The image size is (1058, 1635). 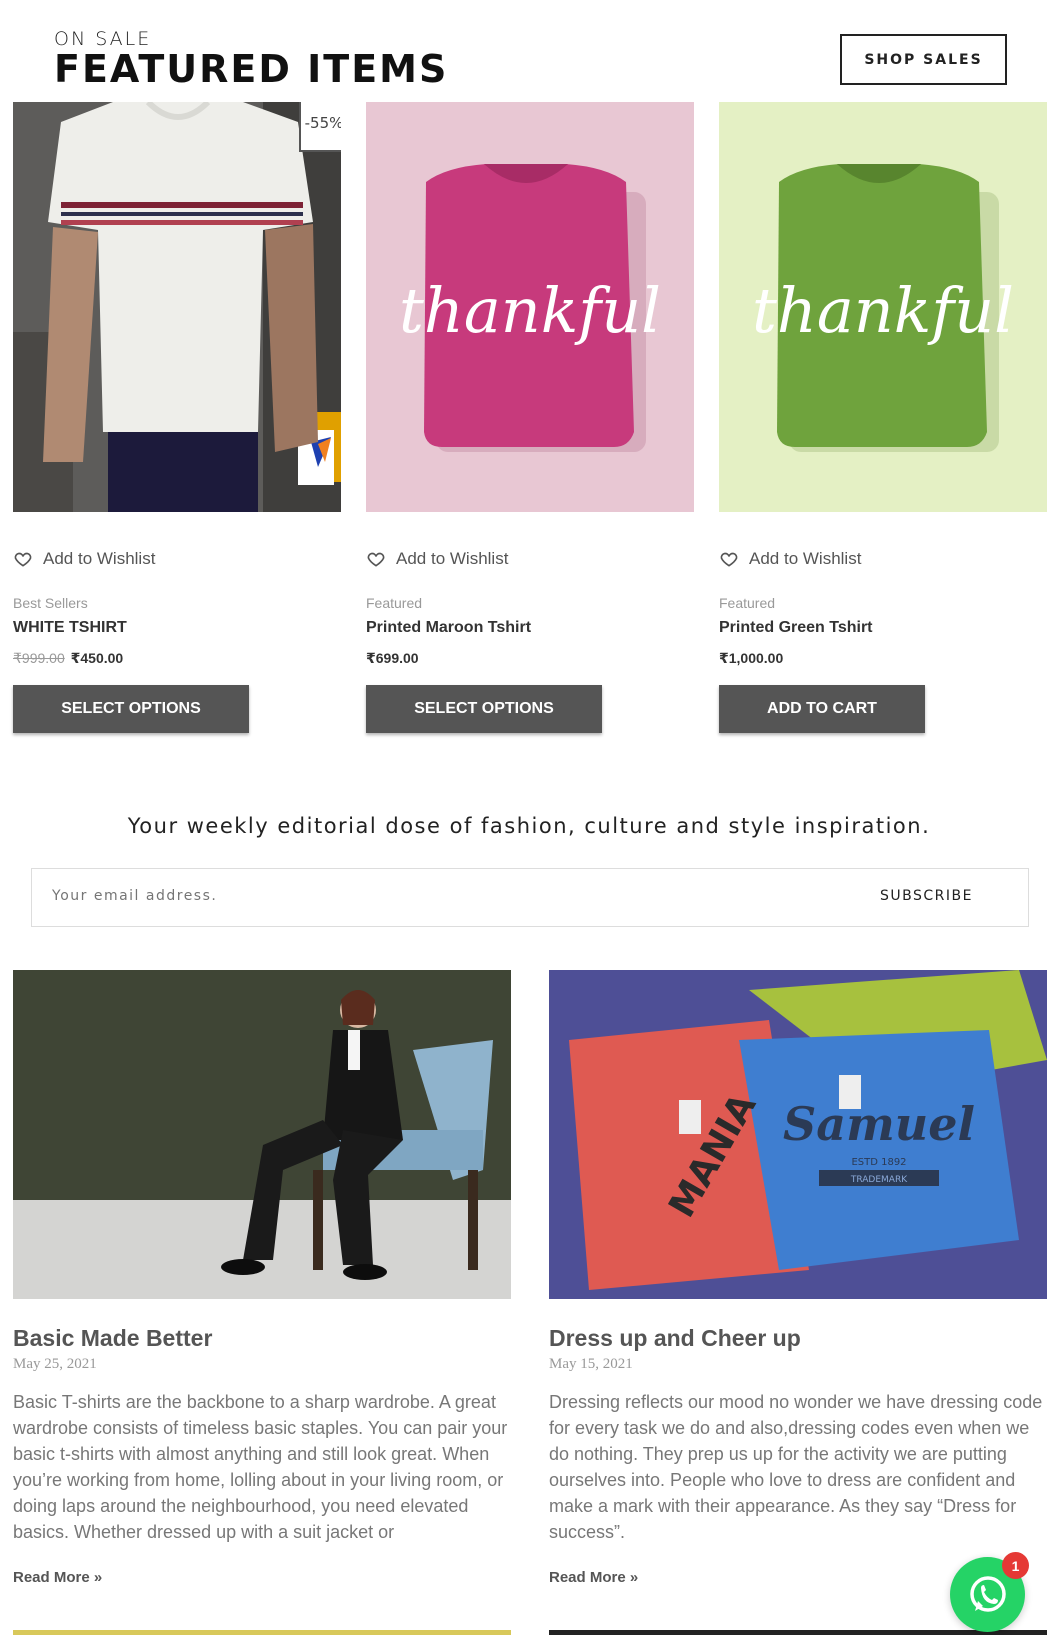 What do you see at coordinates (320, 127) in the screenshot?
I see `discount-badge: -55%` at bounding box center [320, 127].